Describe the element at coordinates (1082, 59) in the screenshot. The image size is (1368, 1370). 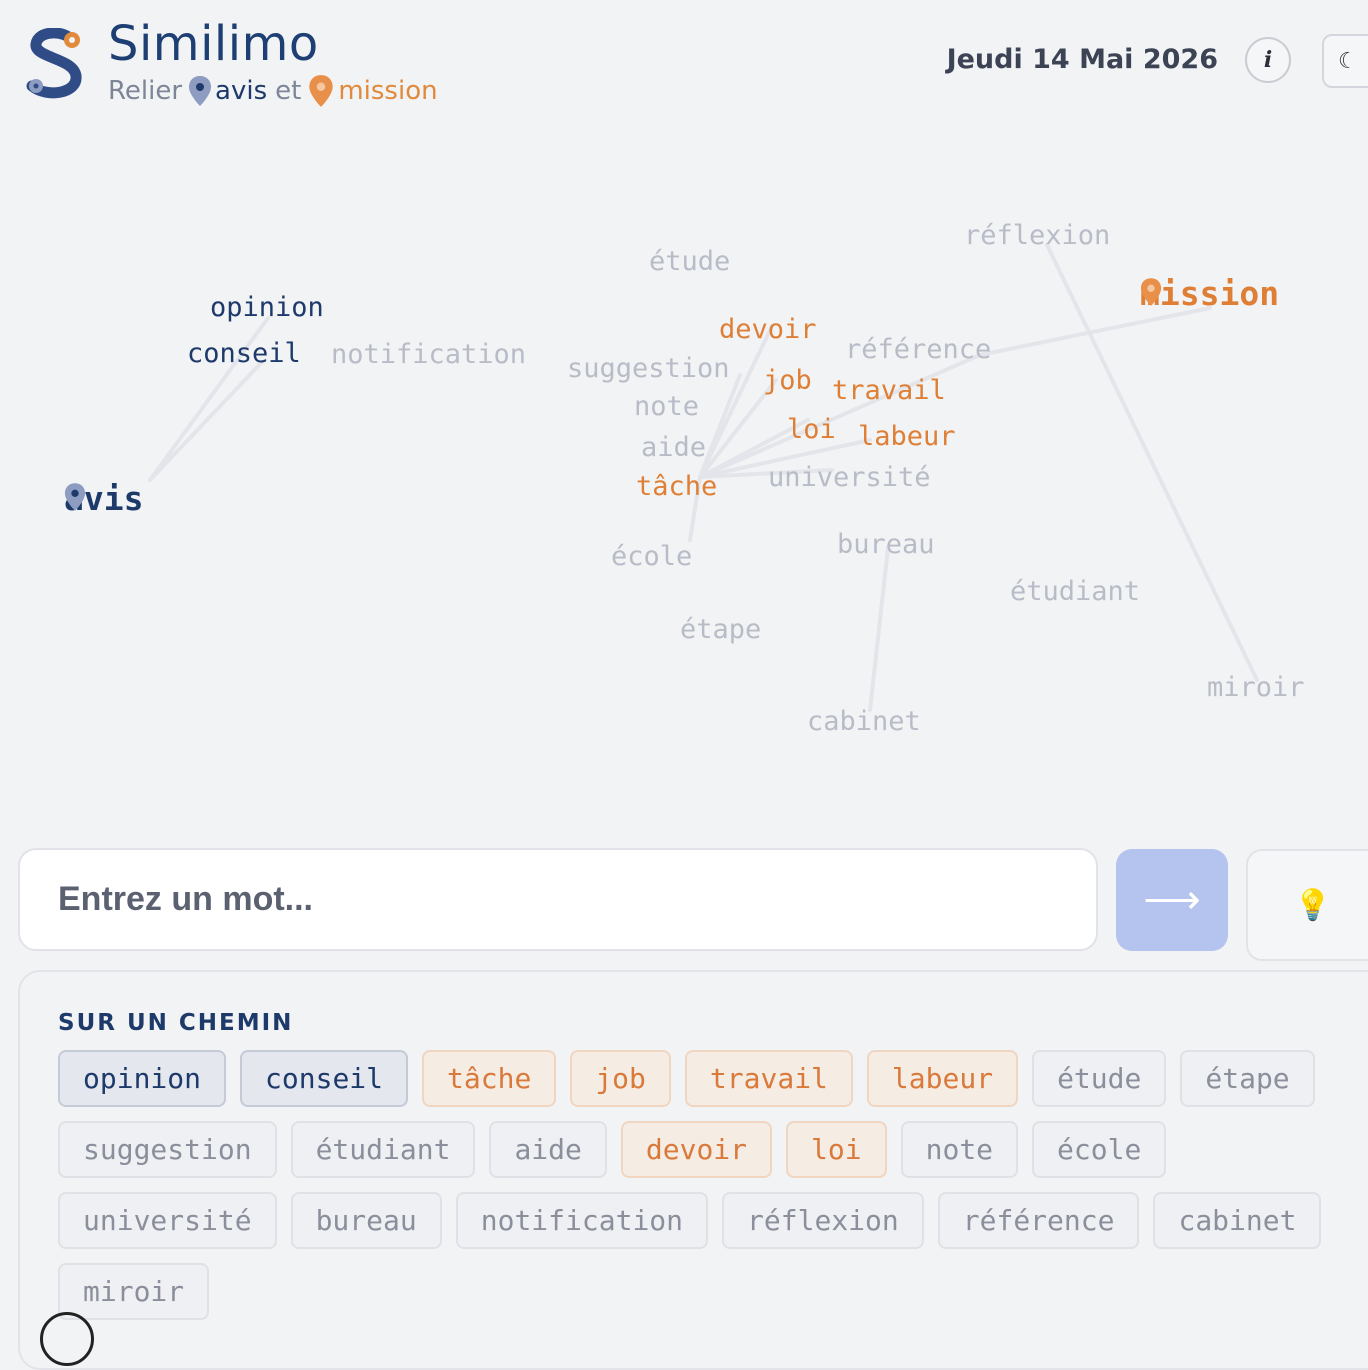
I see `current-date: Jeudi 14 Mai 2026` at that location.